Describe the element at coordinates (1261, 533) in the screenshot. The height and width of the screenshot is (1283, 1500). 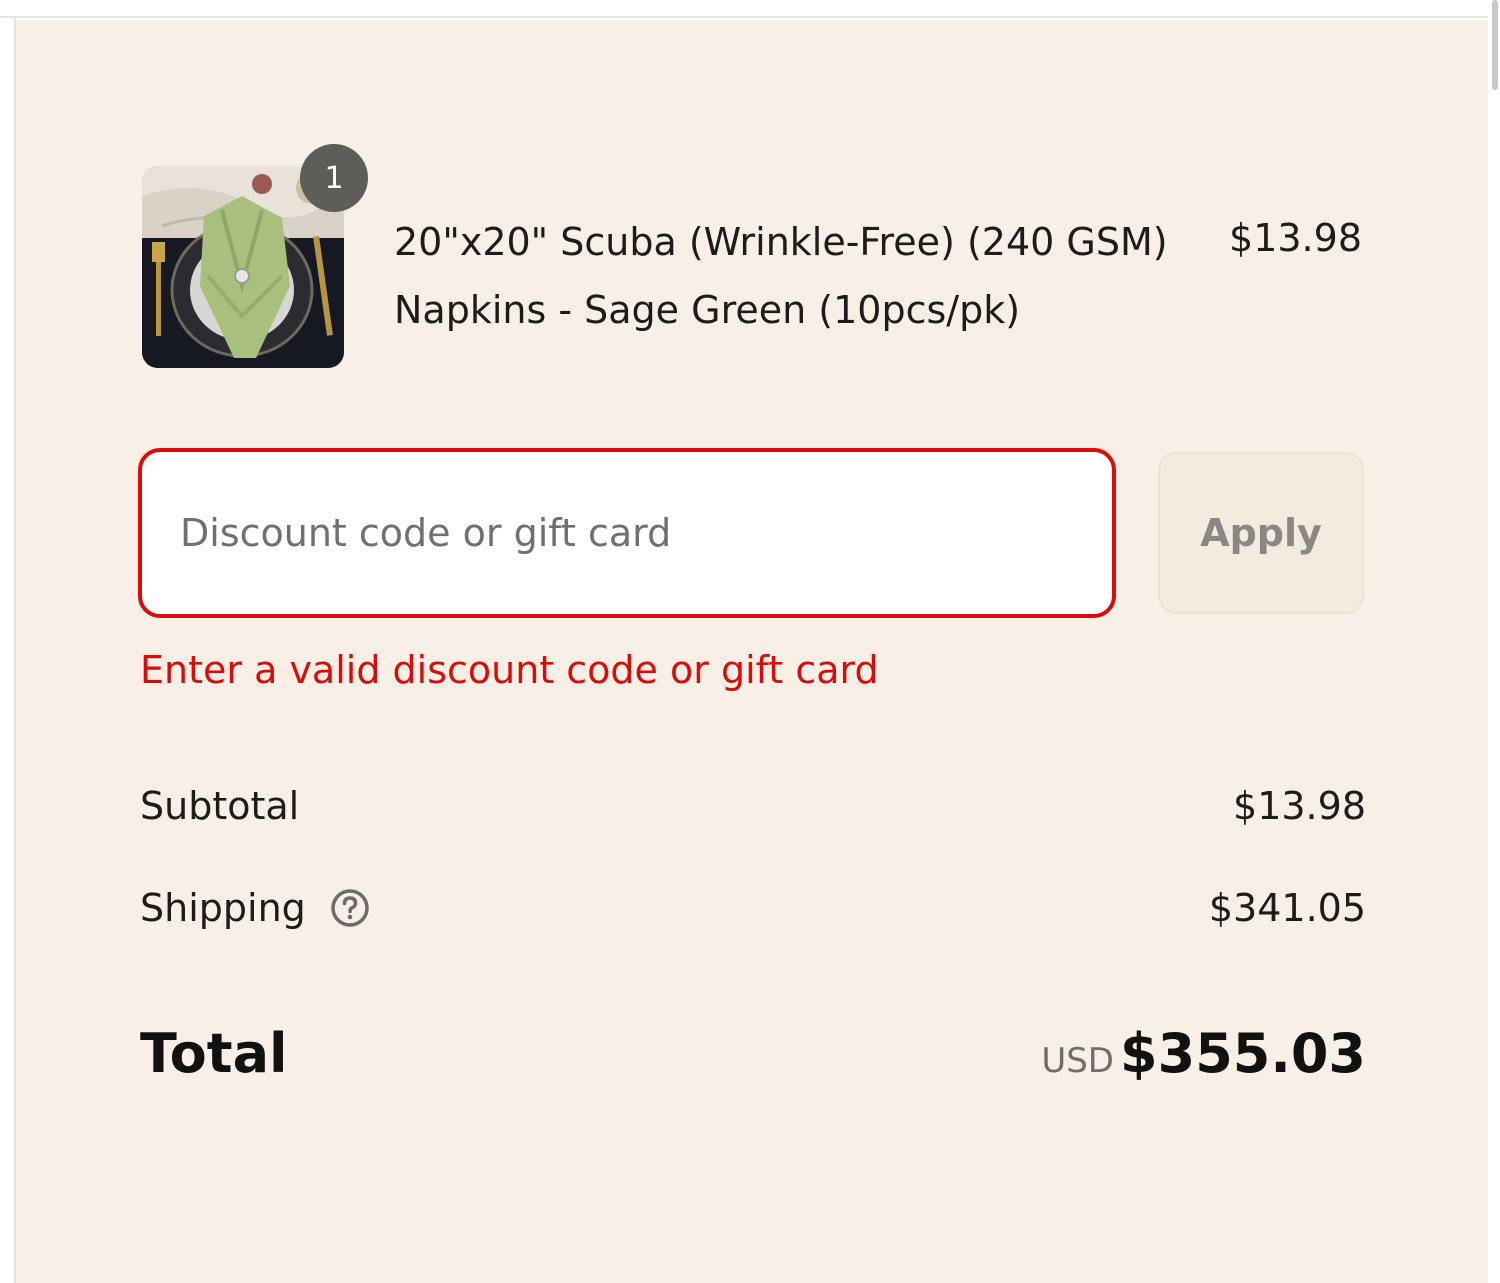
I see `apply-discount-button: Apply` at that location.